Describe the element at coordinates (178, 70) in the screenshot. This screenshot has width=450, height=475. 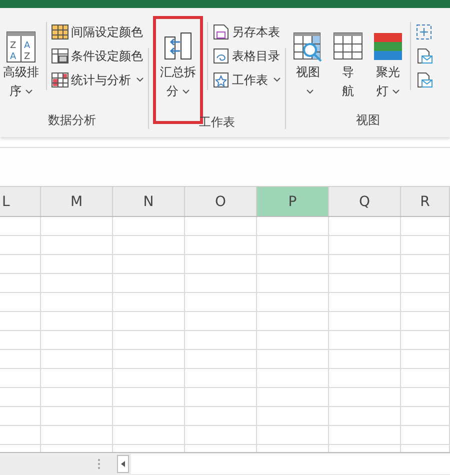
I see `ribbon-button: 汇总拆 分` at that location.